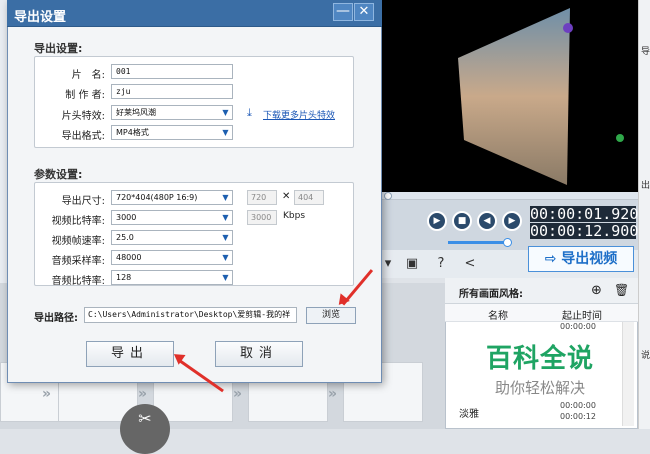  What do you see at coordinates (645, 356) in the screenshot?
I see `edge-text: 说` at bounding box center [645, 356].